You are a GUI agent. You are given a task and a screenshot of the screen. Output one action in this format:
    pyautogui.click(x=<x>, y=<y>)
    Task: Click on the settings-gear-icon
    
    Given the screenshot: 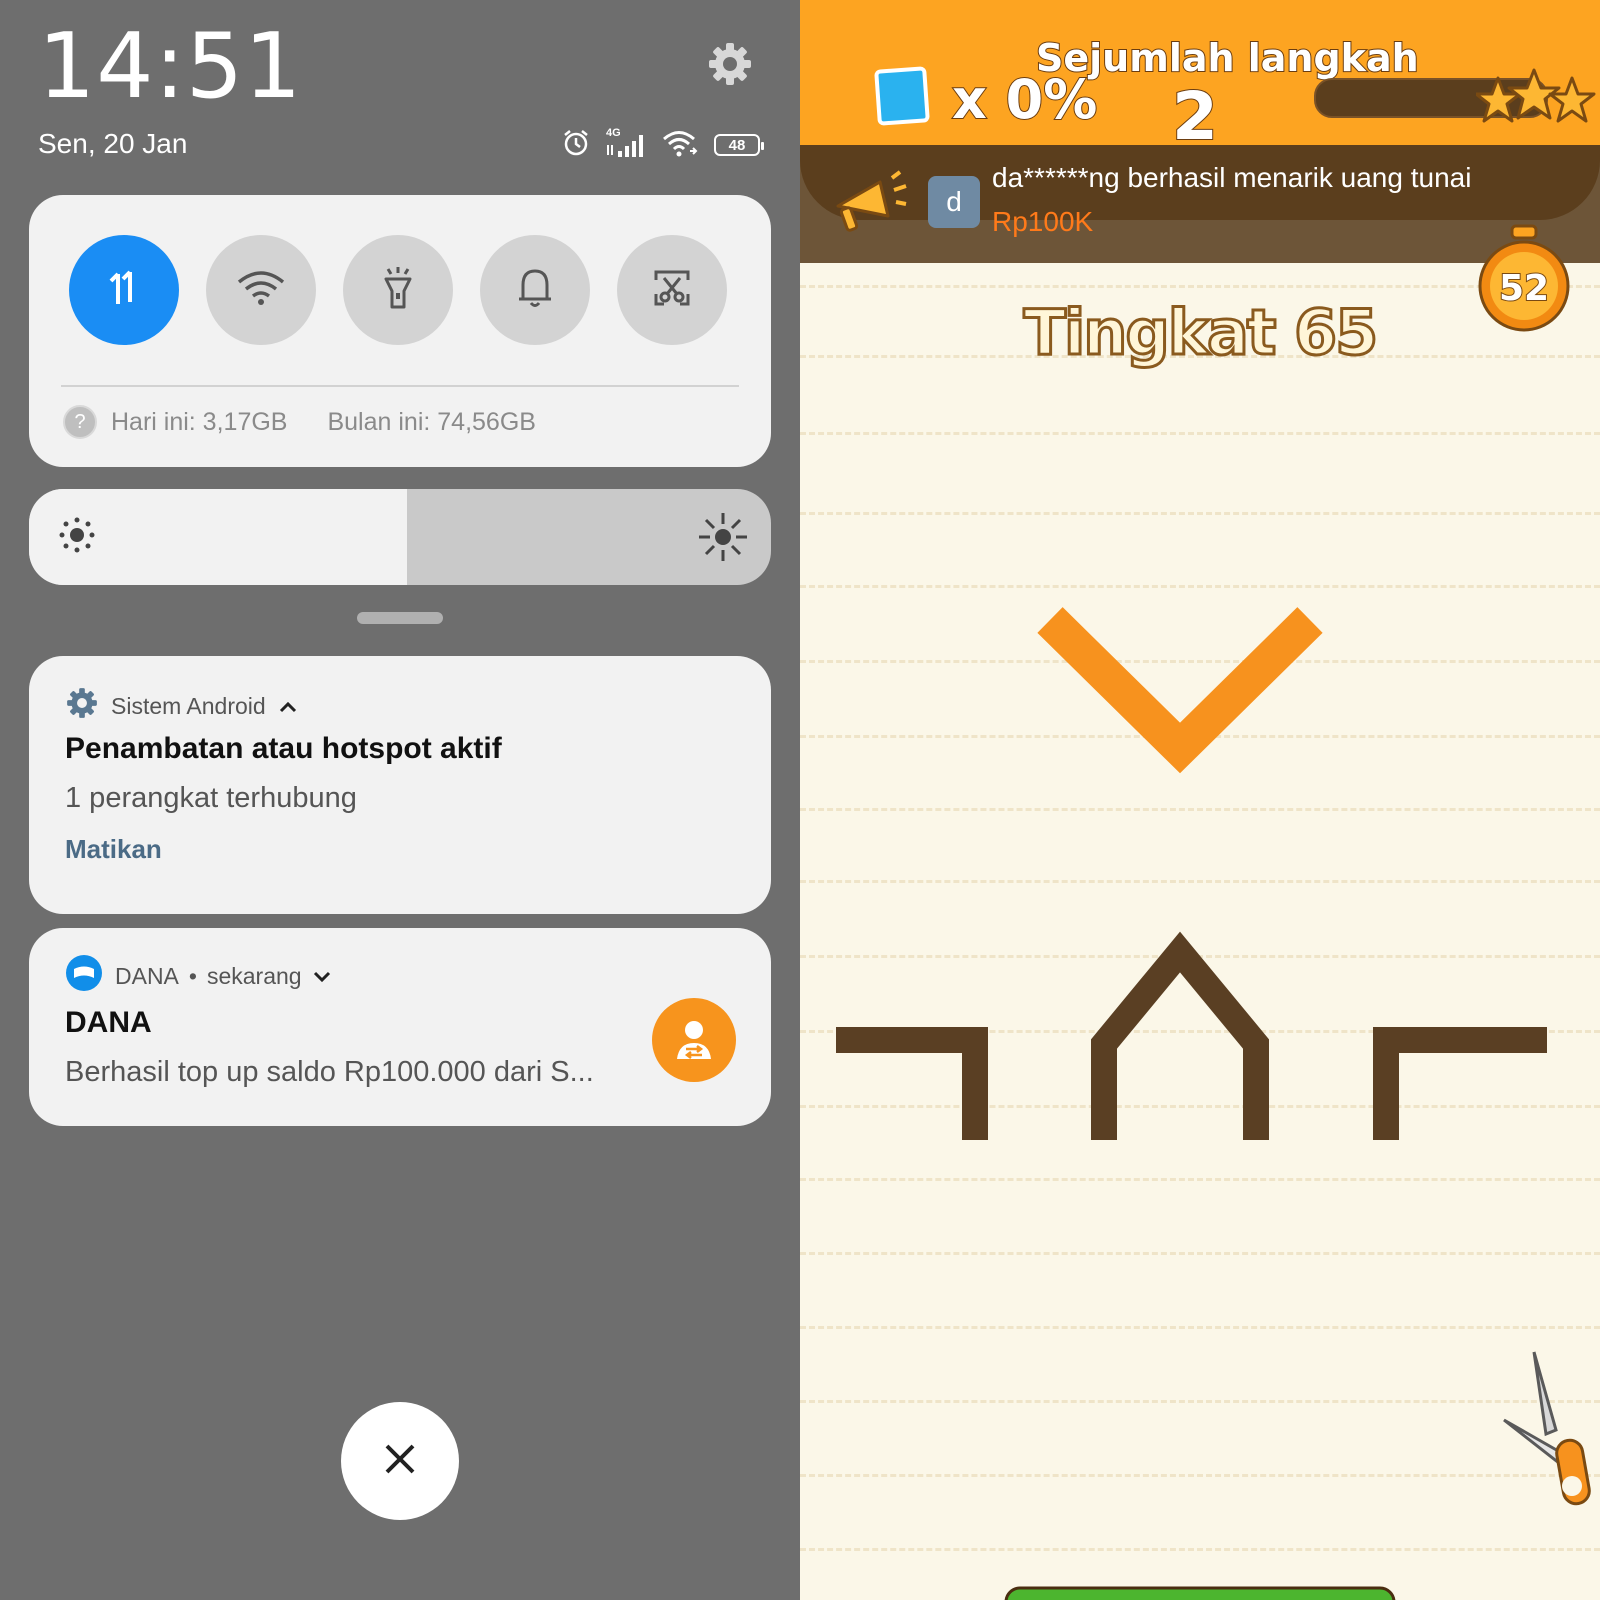 What is the action you would take?
    pyautogui.click(x=730, y=64)
    